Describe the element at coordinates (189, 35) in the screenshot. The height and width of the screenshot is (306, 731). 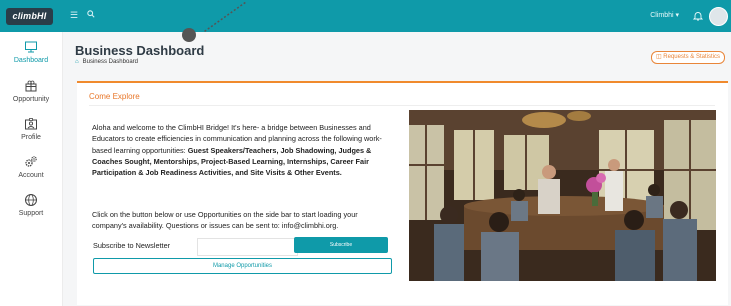
I see `annotation-dot` at that location.